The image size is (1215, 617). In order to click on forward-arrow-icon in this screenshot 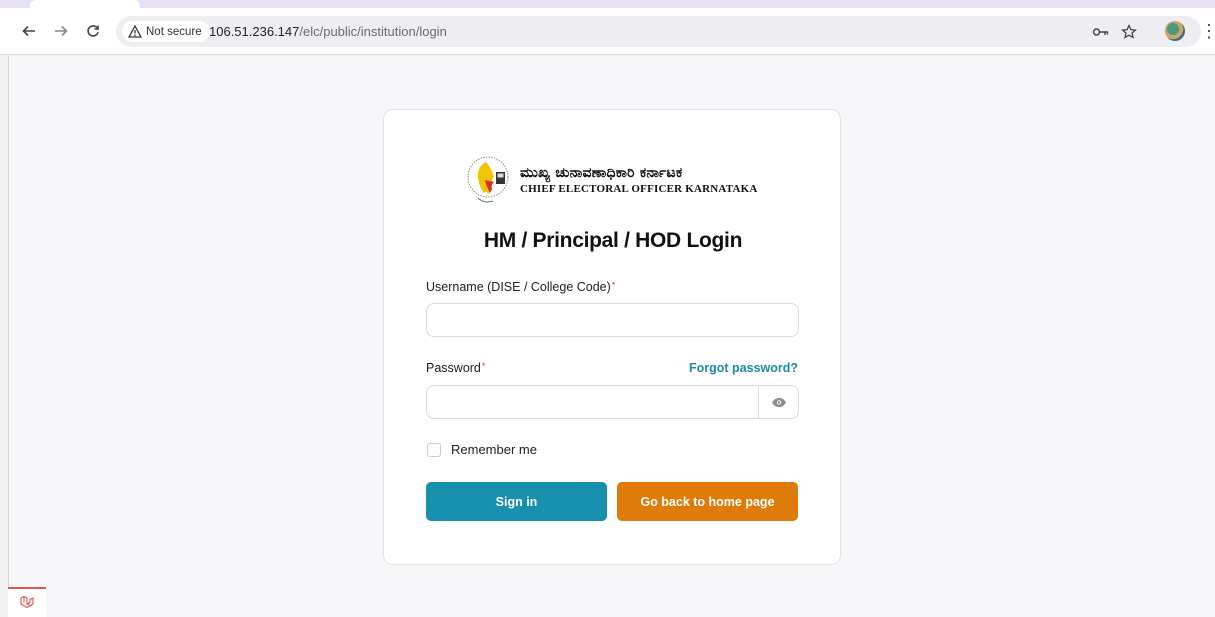, I will do `click(61, 31)`.